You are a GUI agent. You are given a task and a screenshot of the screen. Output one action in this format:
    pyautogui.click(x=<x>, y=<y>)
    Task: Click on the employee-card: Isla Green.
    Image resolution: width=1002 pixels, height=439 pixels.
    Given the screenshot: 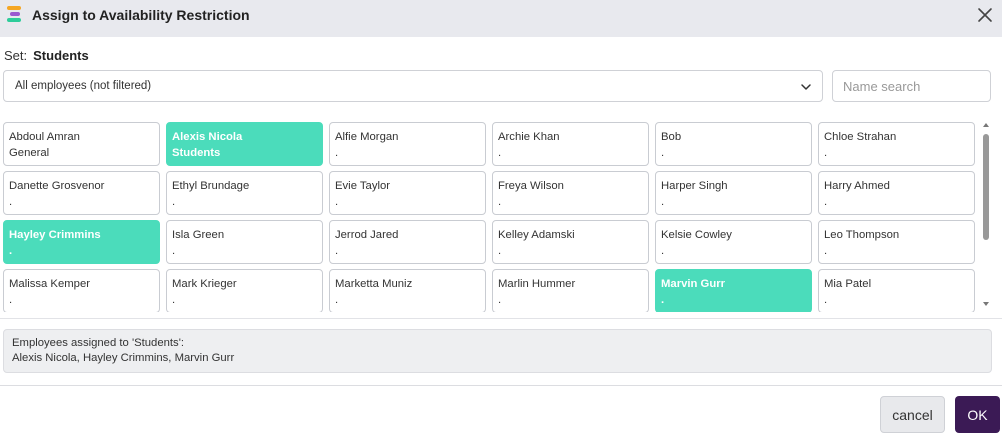 What is the action you would take?
    pyautogui.click(x=244, y=242)
    